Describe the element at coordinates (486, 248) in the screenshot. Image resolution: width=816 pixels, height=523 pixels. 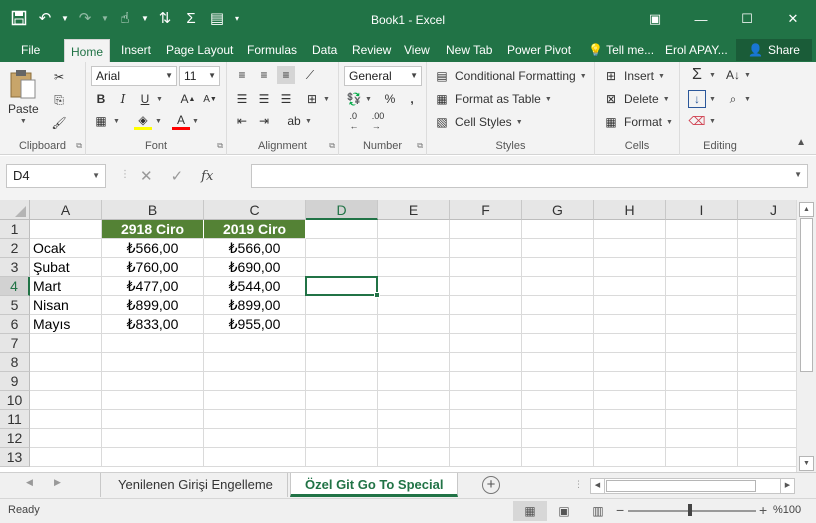
I see `cell-f2` at that location.